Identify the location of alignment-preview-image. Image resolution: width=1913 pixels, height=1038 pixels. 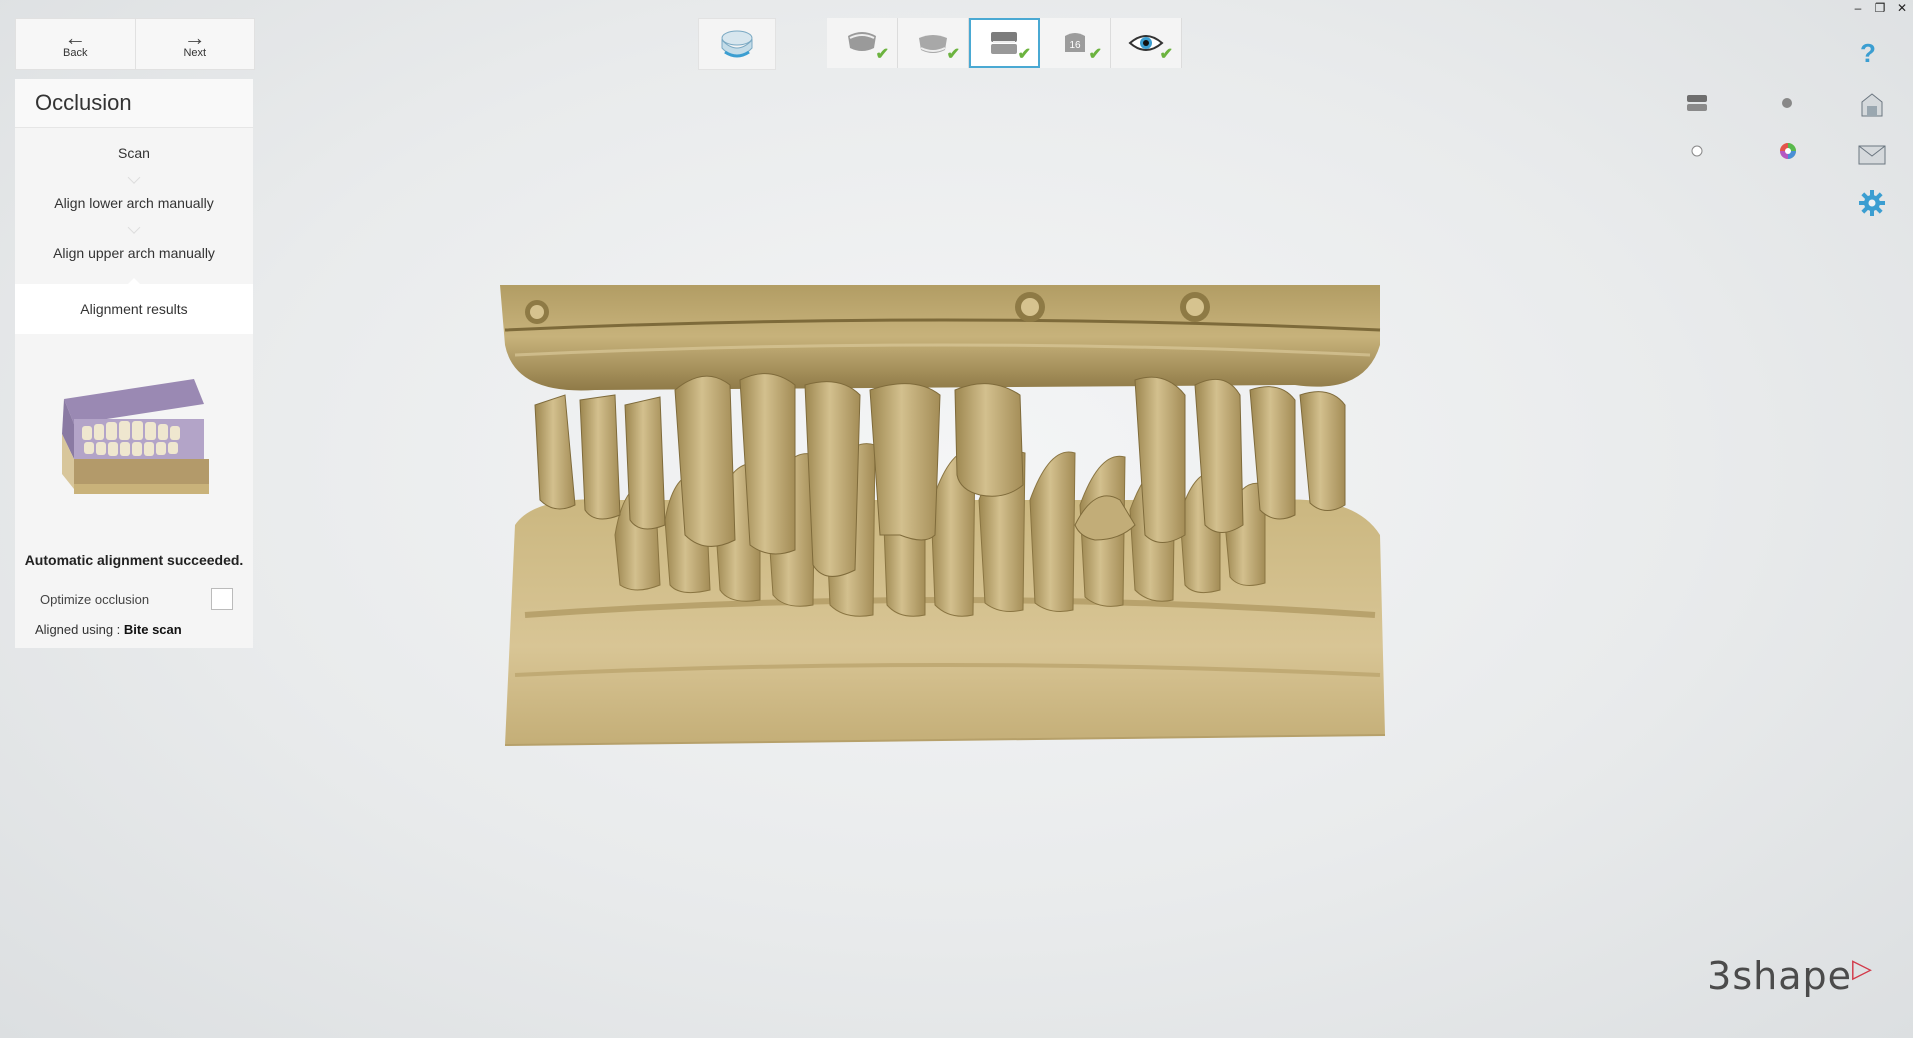
(134, 439).